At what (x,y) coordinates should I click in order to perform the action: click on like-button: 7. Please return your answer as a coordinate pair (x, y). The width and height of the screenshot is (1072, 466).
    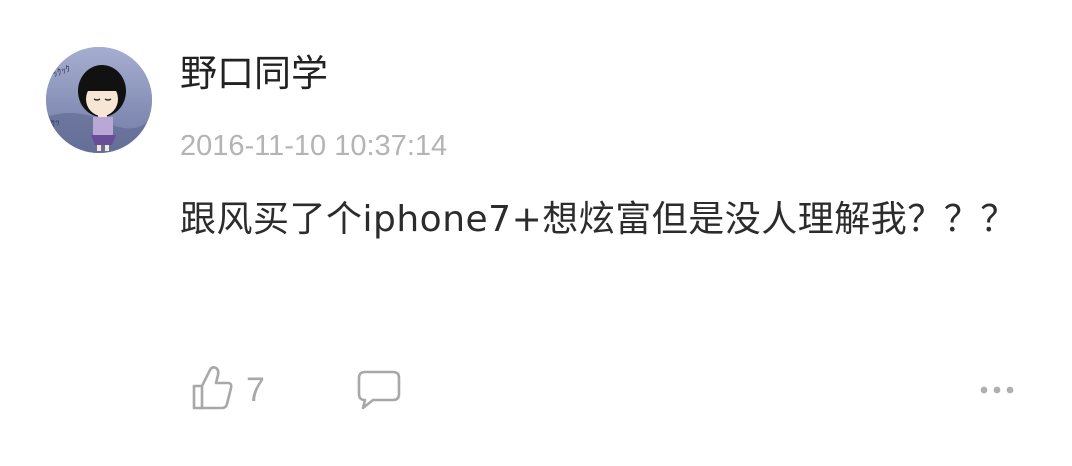
    Looking at the image, I should click on (227, 390).